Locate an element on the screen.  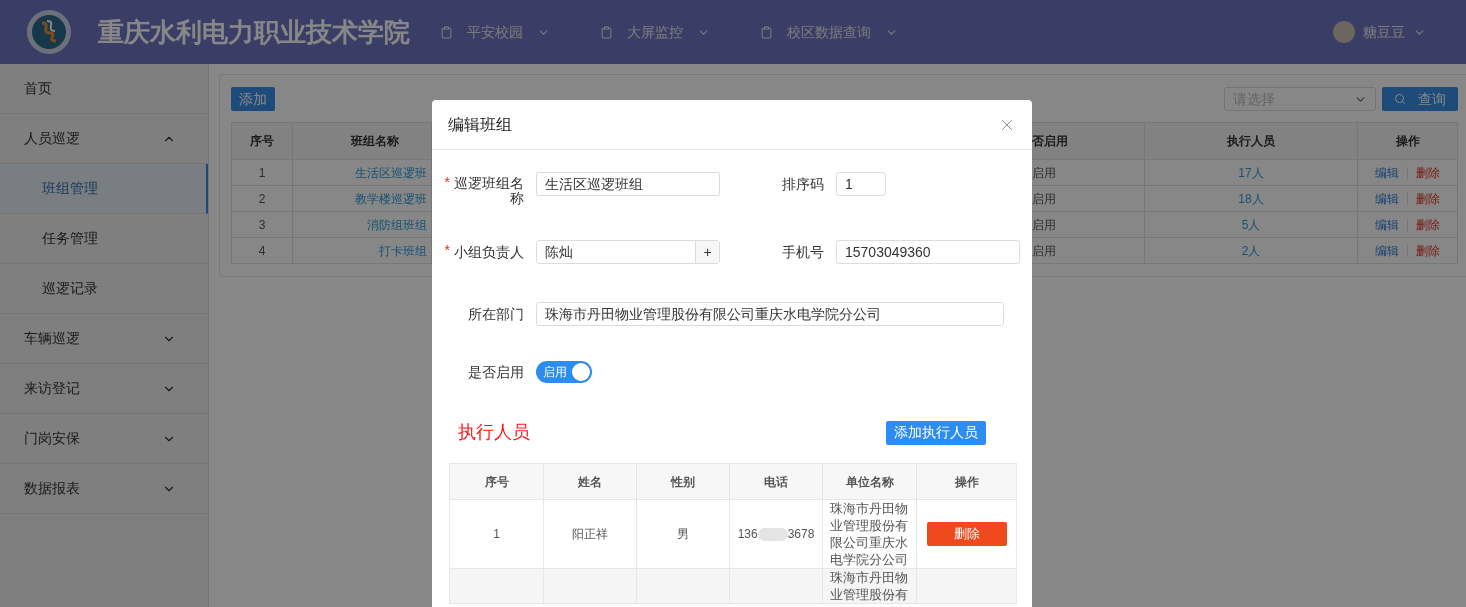
user-name: 糖豆豆 is located at coordinates (1384, 32).